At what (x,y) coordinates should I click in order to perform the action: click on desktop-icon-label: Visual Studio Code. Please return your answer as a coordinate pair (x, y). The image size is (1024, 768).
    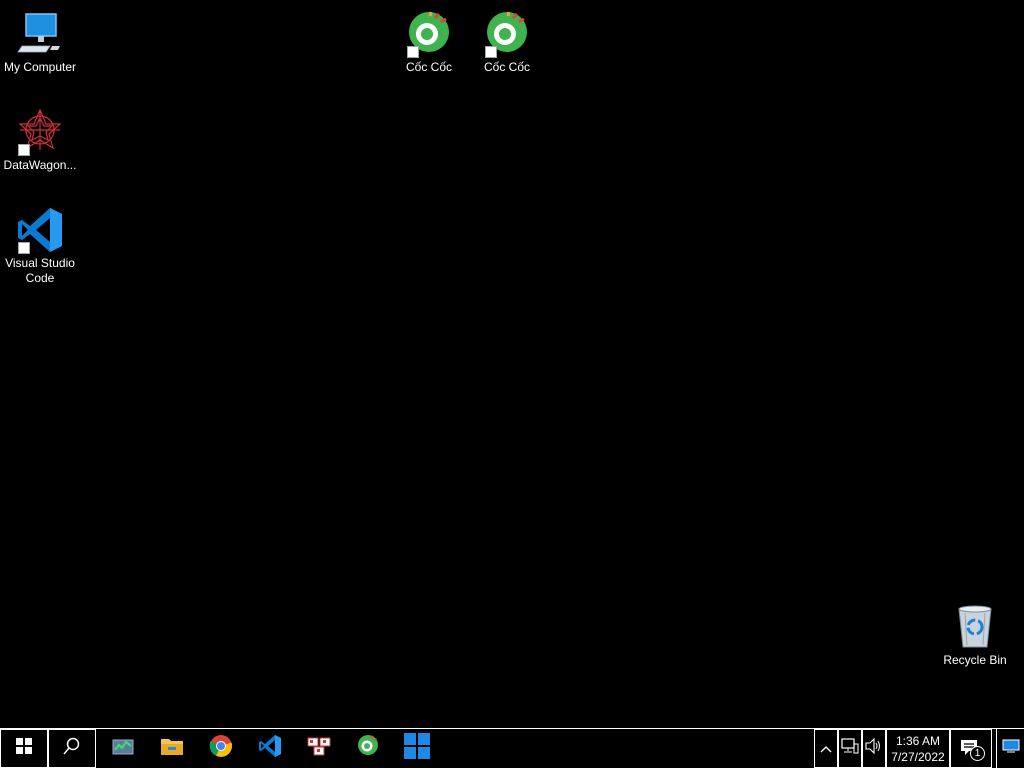
    Looking at the image, I should click on (40, 270).